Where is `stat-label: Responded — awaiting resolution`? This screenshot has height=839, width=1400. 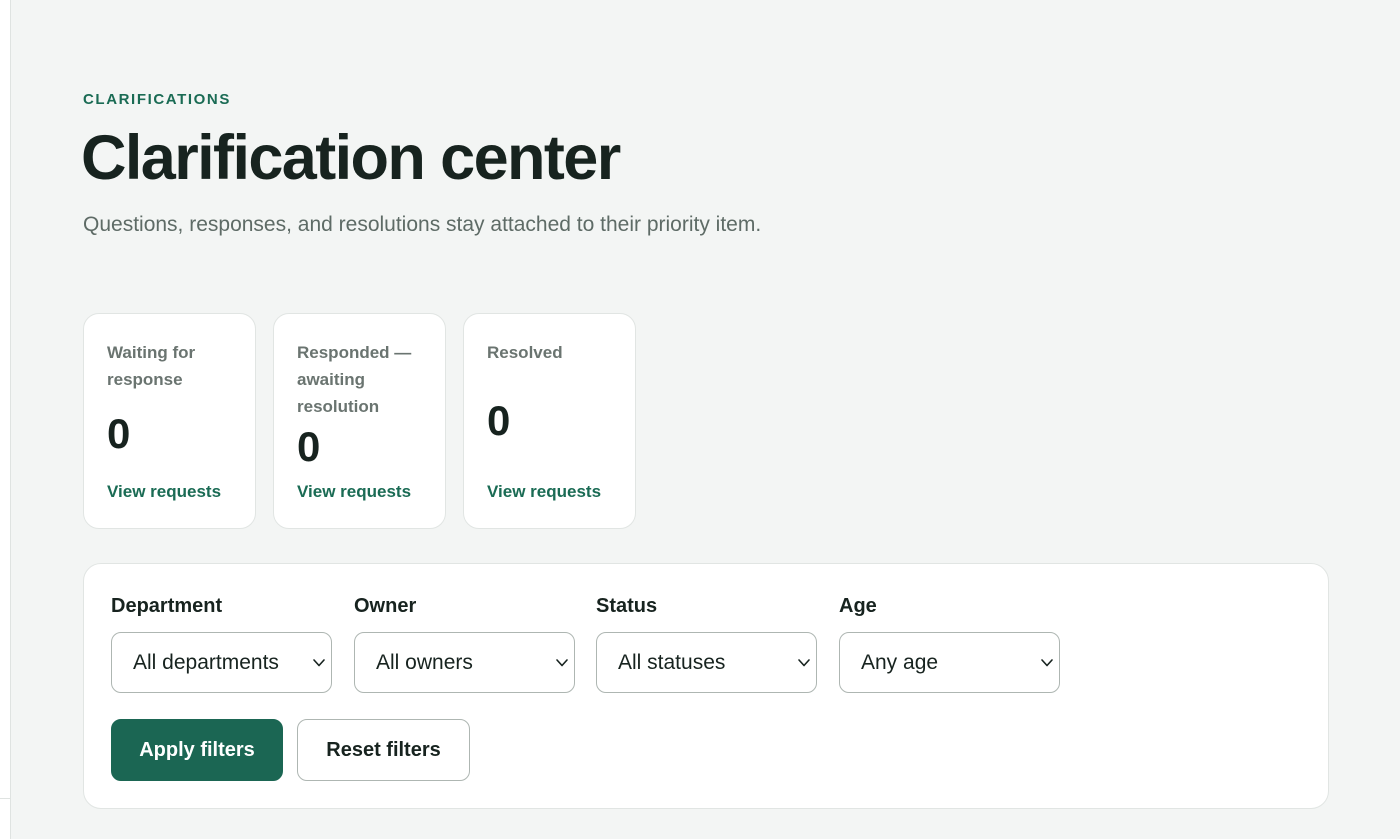
stat-label: Responded — awaiting resolution is located at coordinates (354, 379).